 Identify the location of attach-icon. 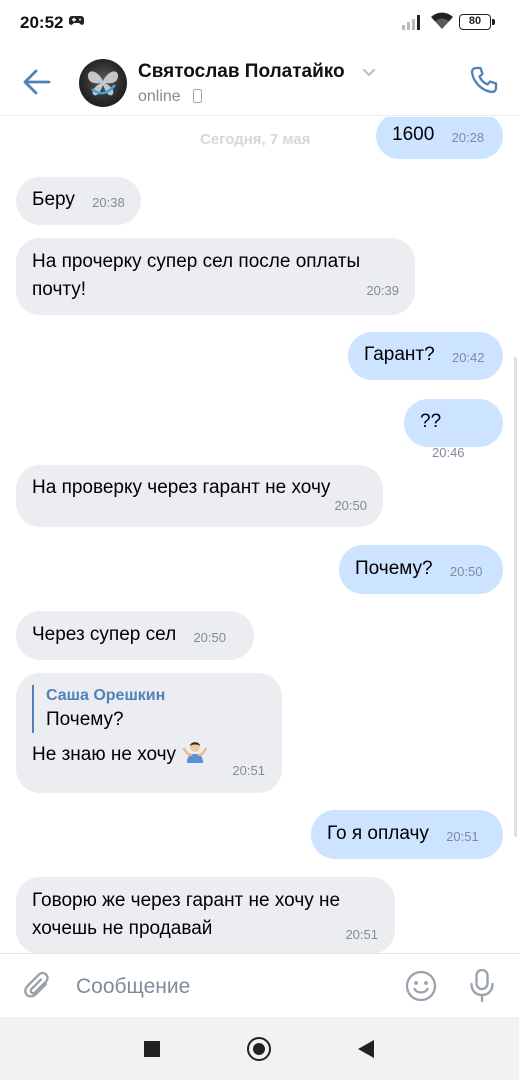
(38, 986).